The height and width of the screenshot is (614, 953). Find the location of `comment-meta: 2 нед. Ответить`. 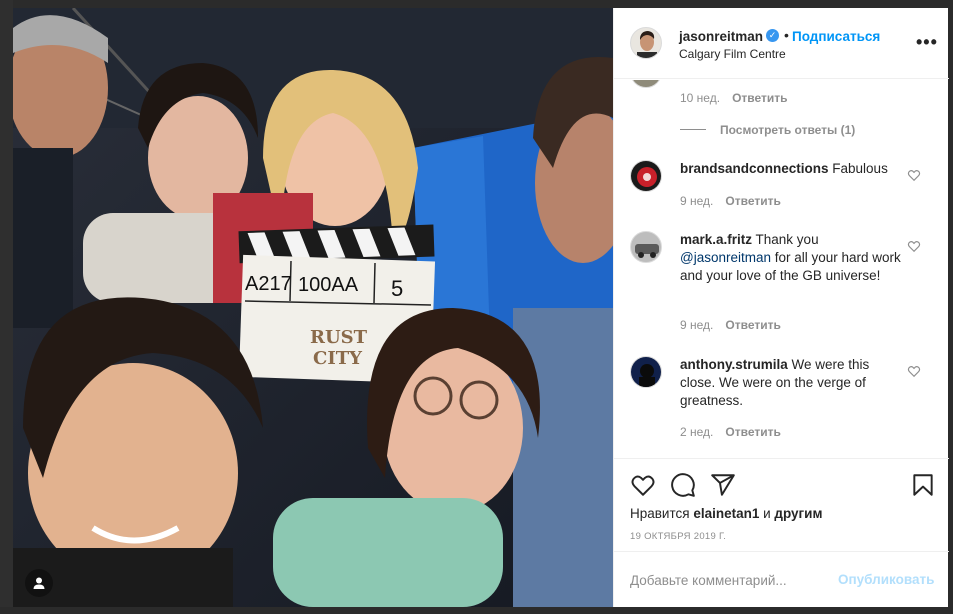

comment-meta: 2 нед. Ответить is located at coordinates (730, 432).